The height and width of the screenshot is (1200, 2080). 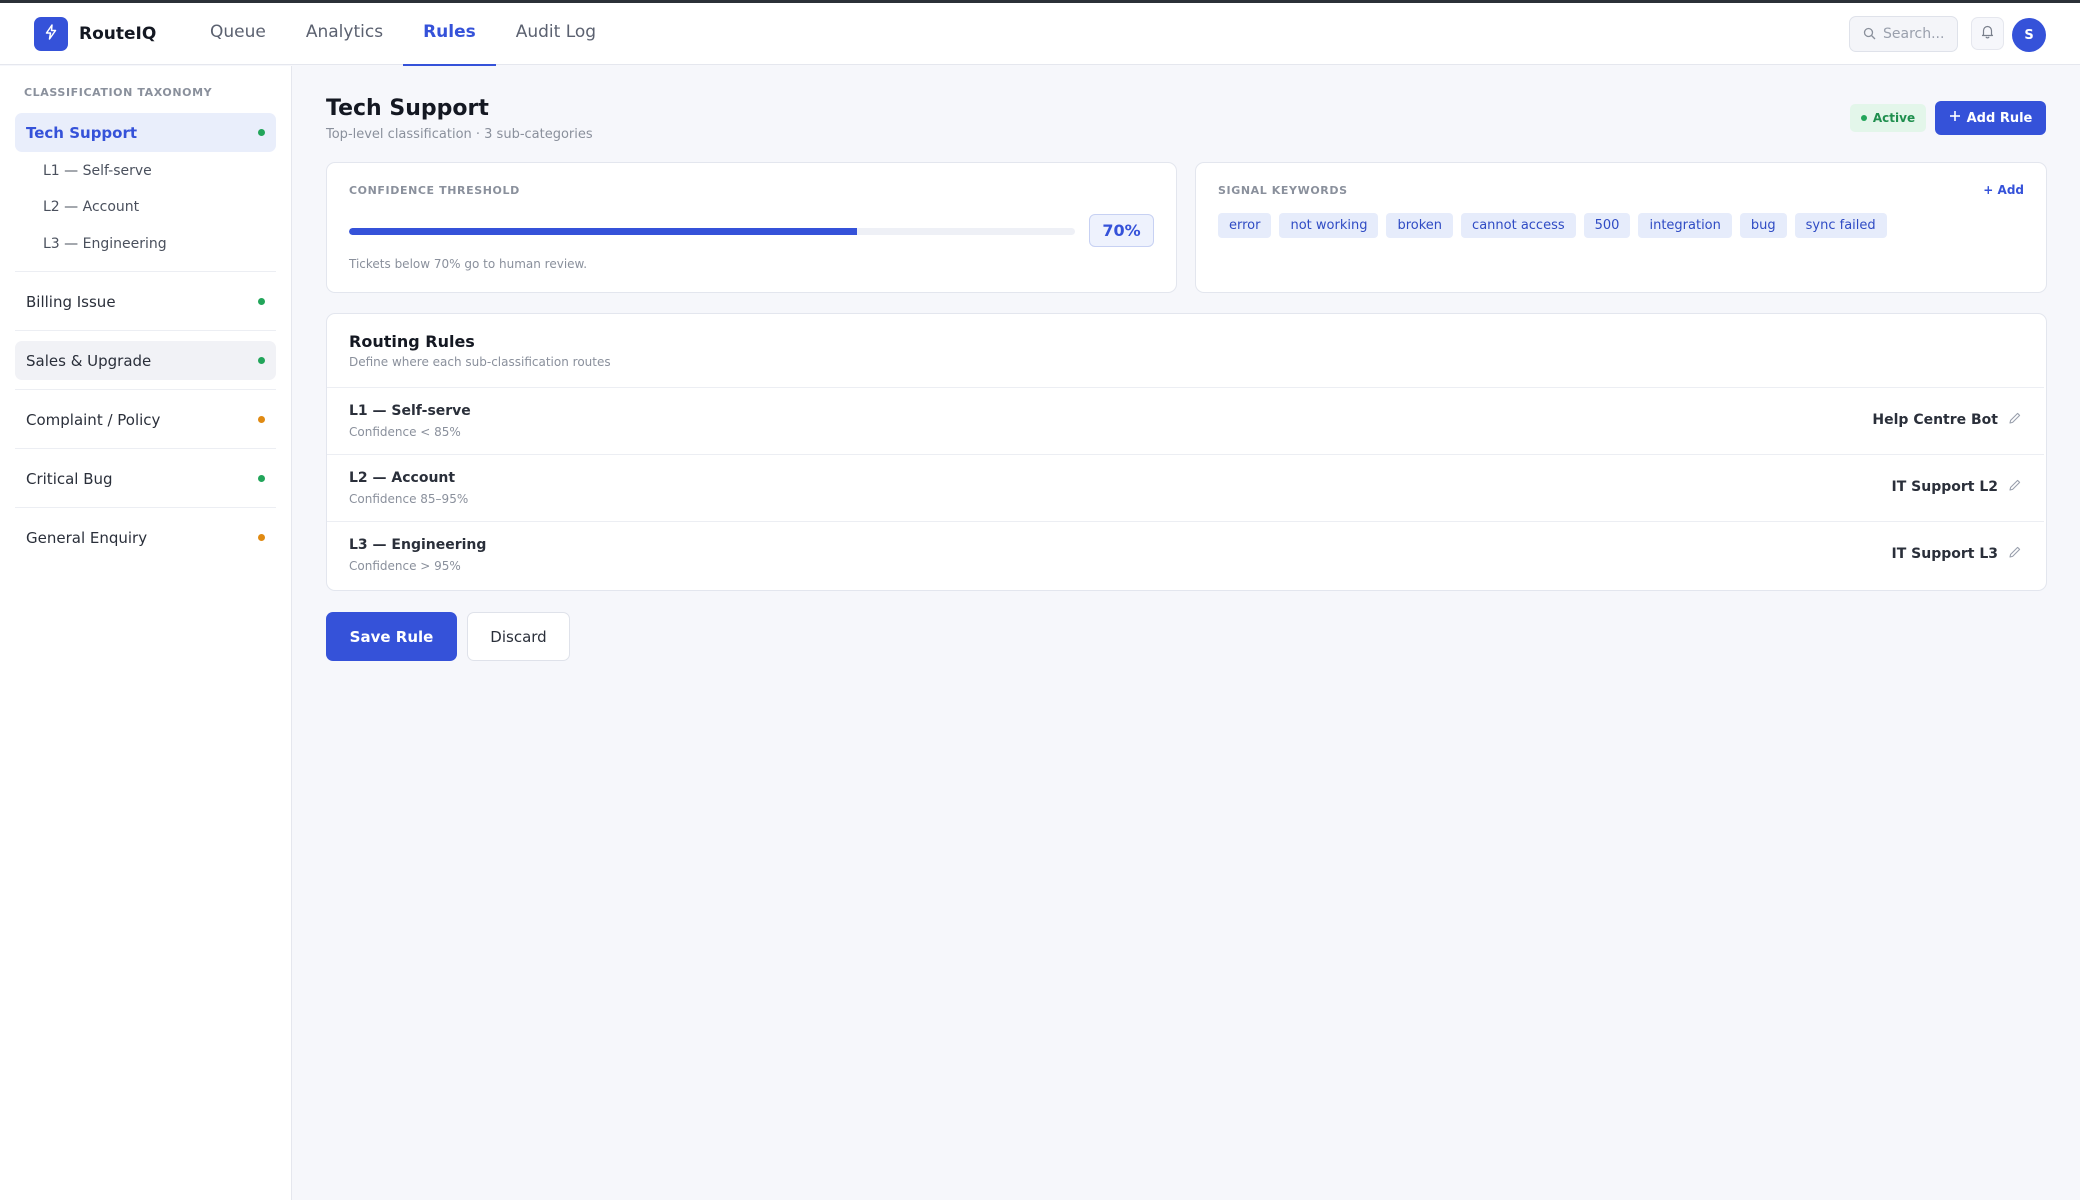 What do you see at coordinates (409, 499) in the screenshot?
I see `rule-condition: Confidence 85–95%` at bounding box center [409, 499].